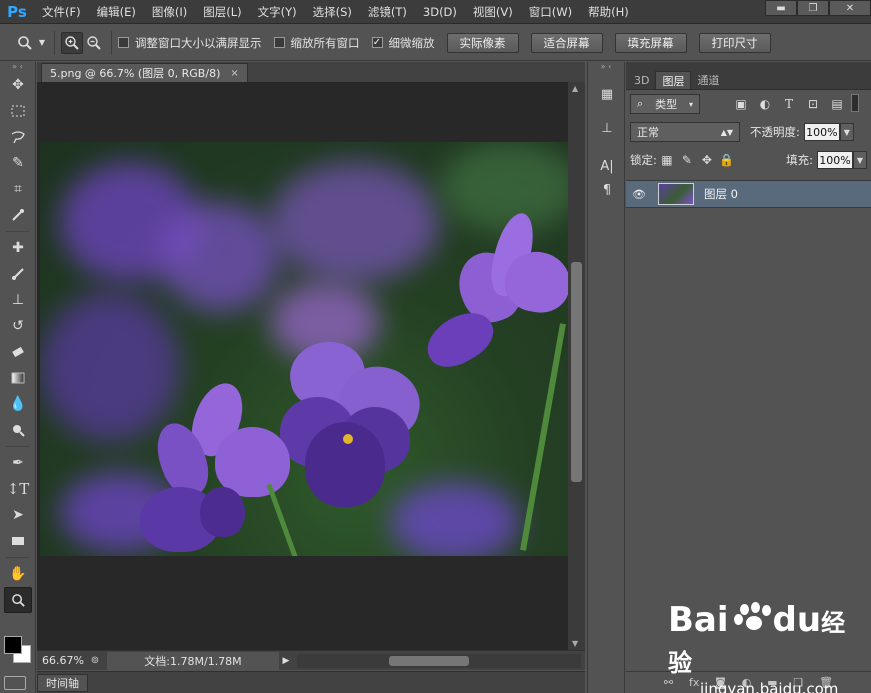 The image size is (871, 693). Describe the element at coordinates (781, 8) in the screenshot. I see `minimize-button: ▬` at that location.